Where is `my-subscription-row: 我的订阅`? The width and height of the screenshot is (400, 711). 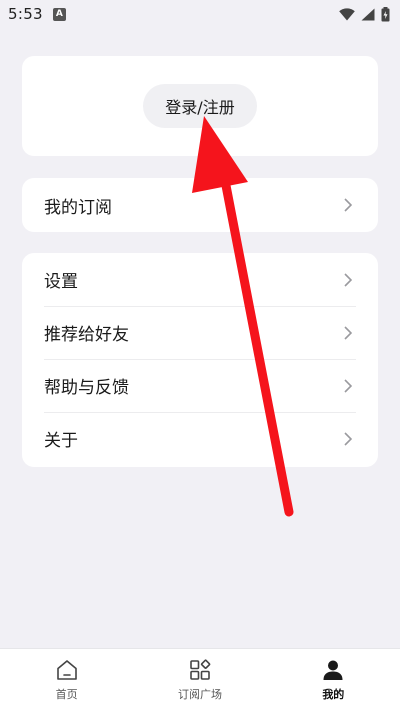 my-subscription-row: 我的订阅 is located at coordinates (200, 205).